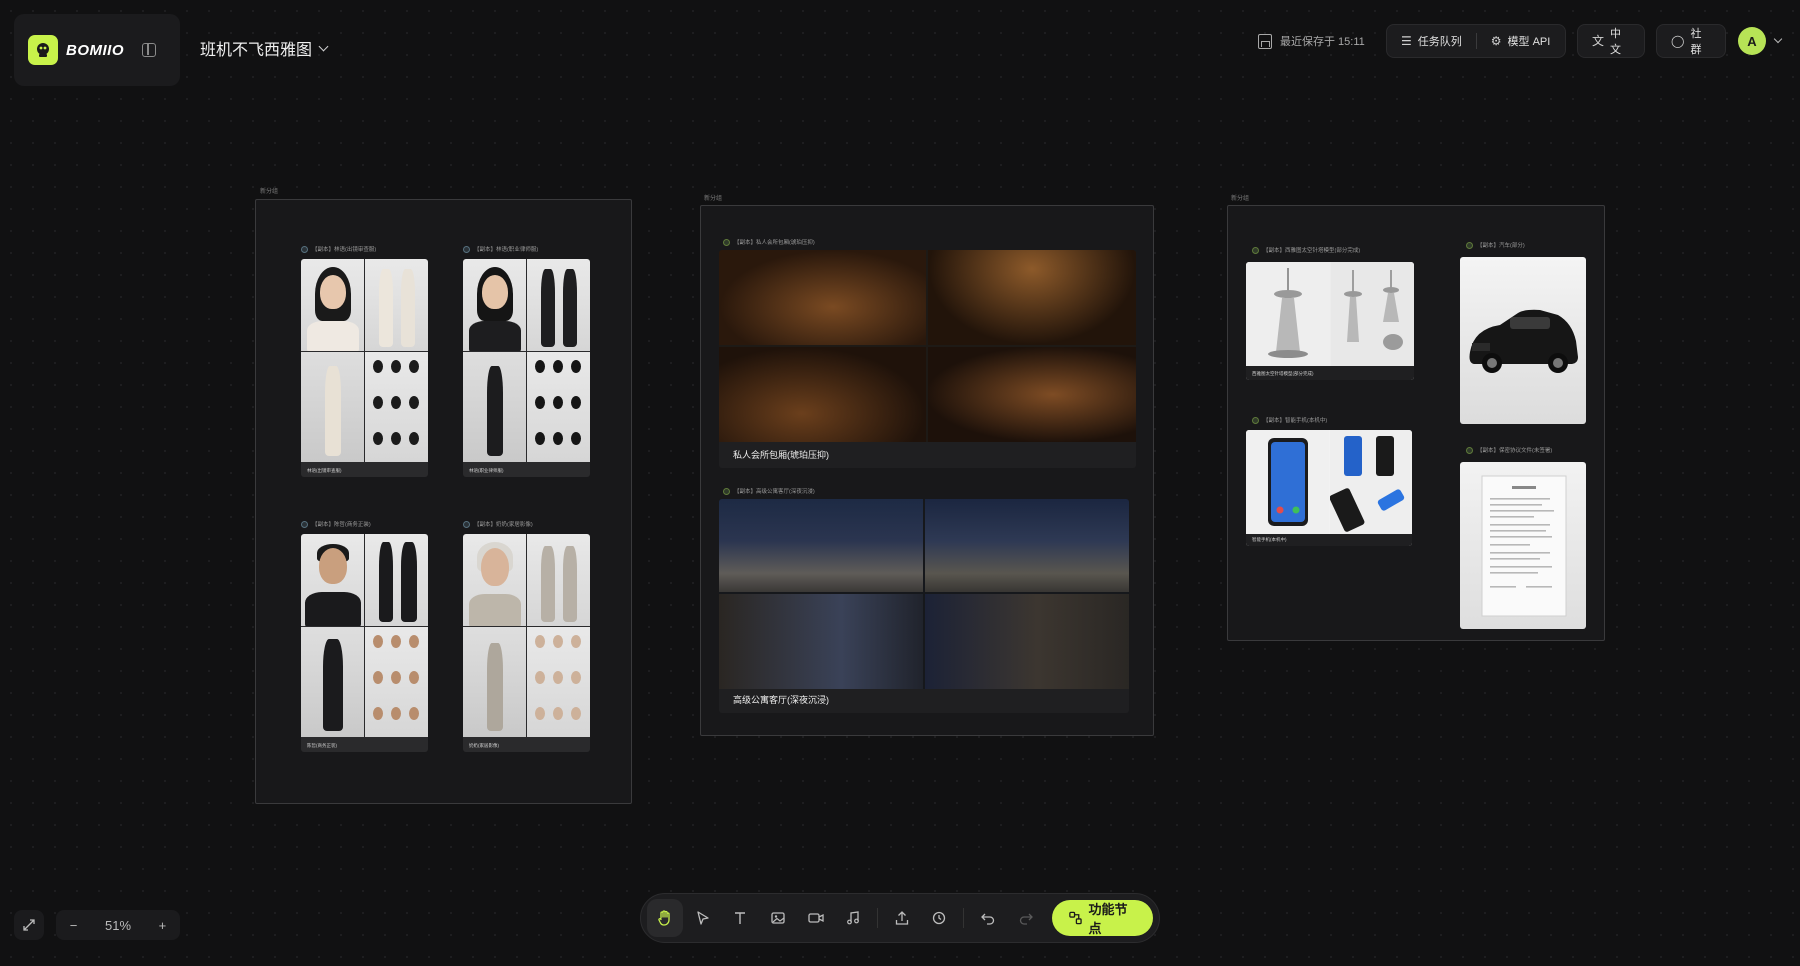  I want to click on group-label: 新分组, so click(1240, 199).